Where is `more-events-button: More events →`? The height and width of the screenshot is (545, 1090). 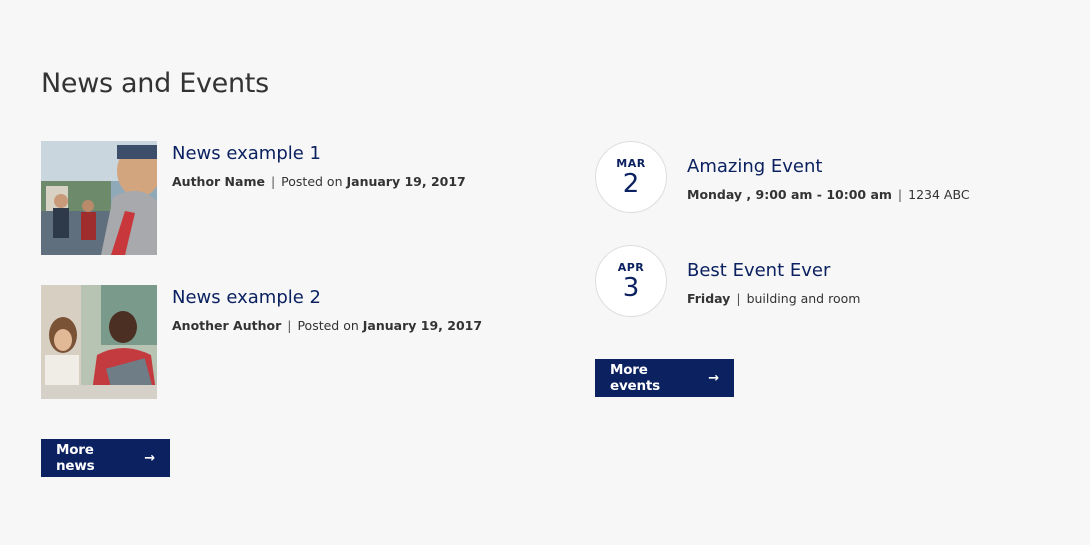 more-events-button: More events → is located at coordinates (664, 378).